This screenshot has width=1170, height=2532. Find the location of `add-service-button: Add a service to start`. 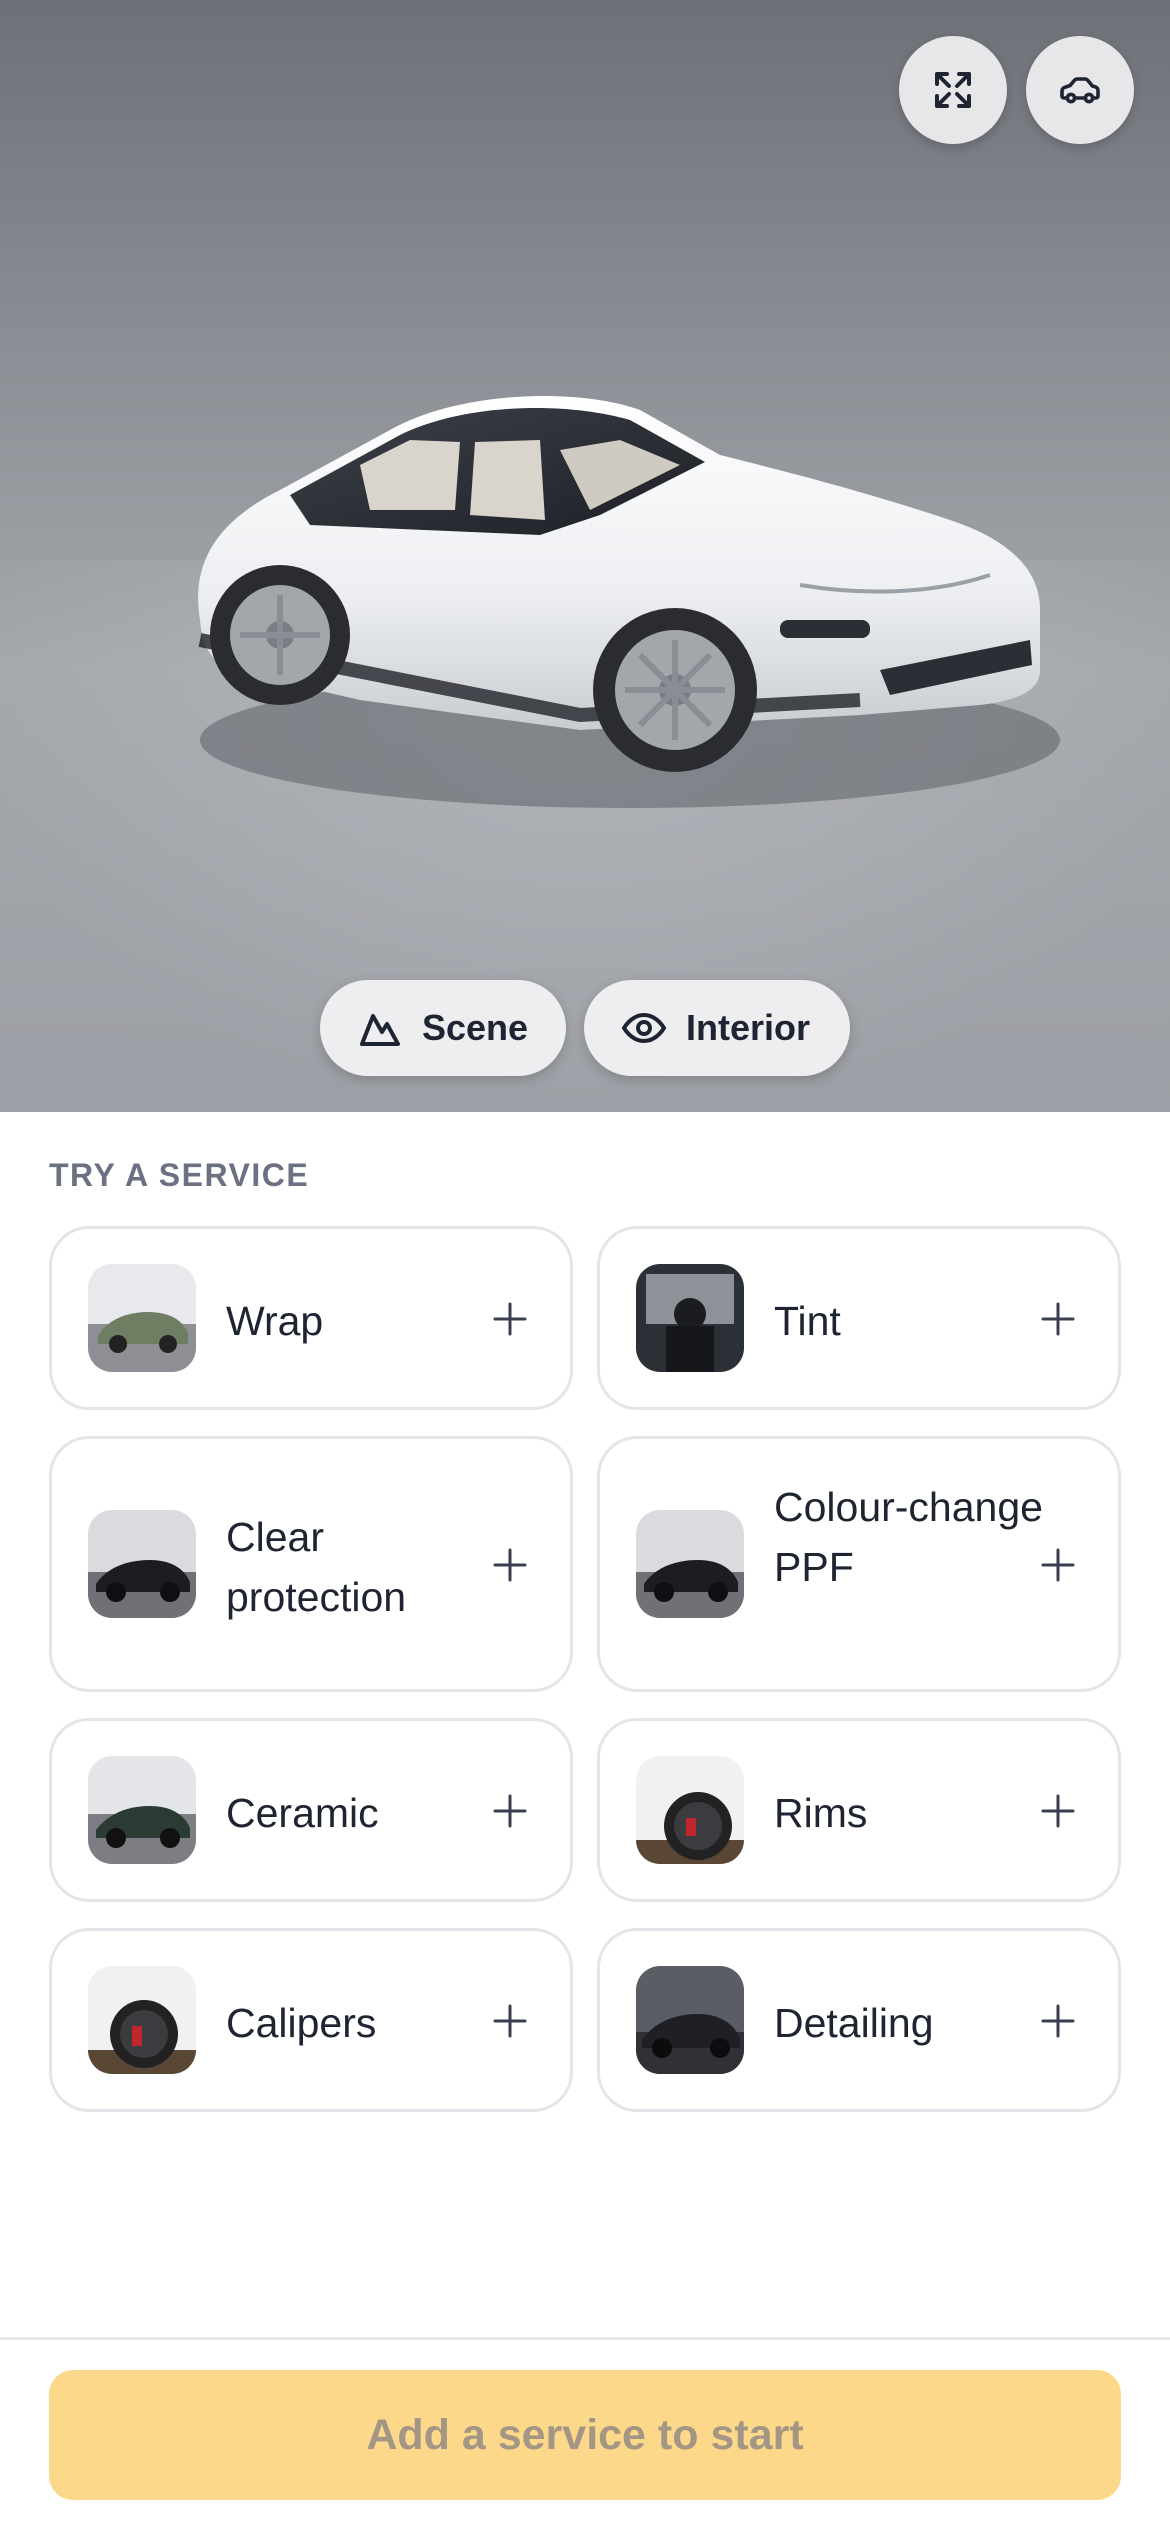

add-service-button: Add a service to start is located at coordinates (585, 2435).